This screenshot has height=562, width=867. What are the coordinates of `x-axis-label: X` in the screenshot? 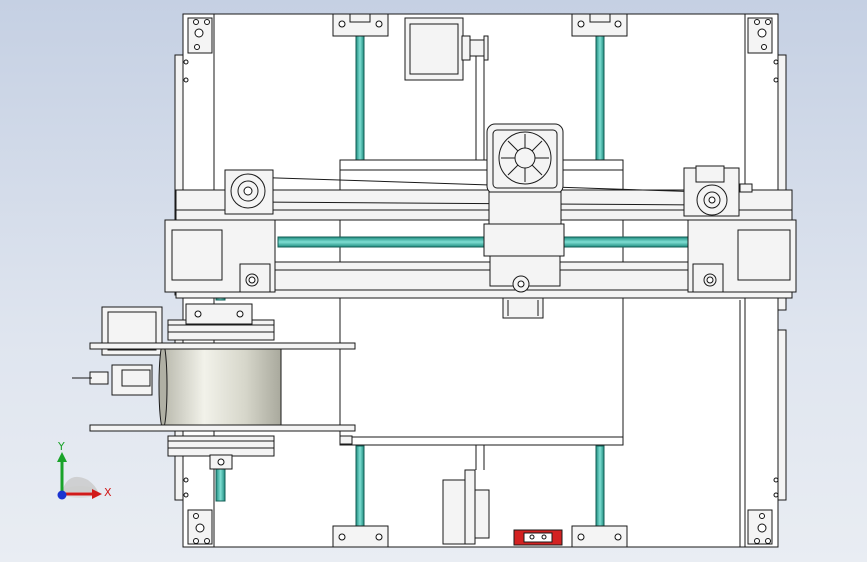 It's located at (108, 492).